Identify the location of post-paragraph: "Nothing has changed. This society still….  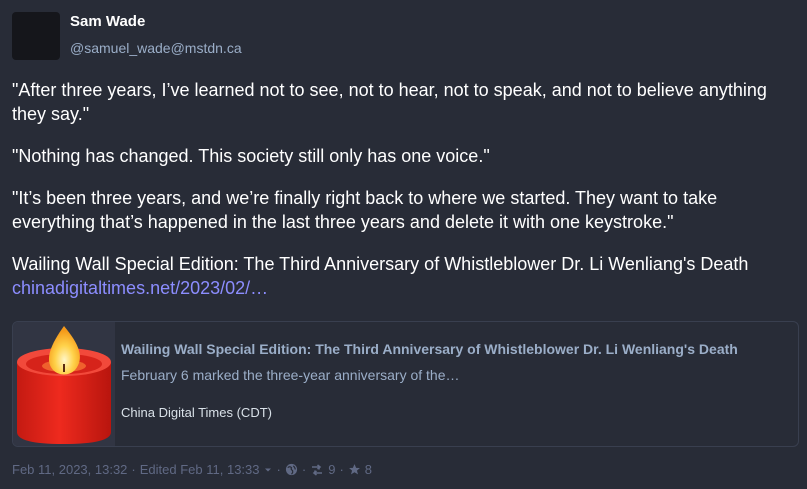
(251, 156).